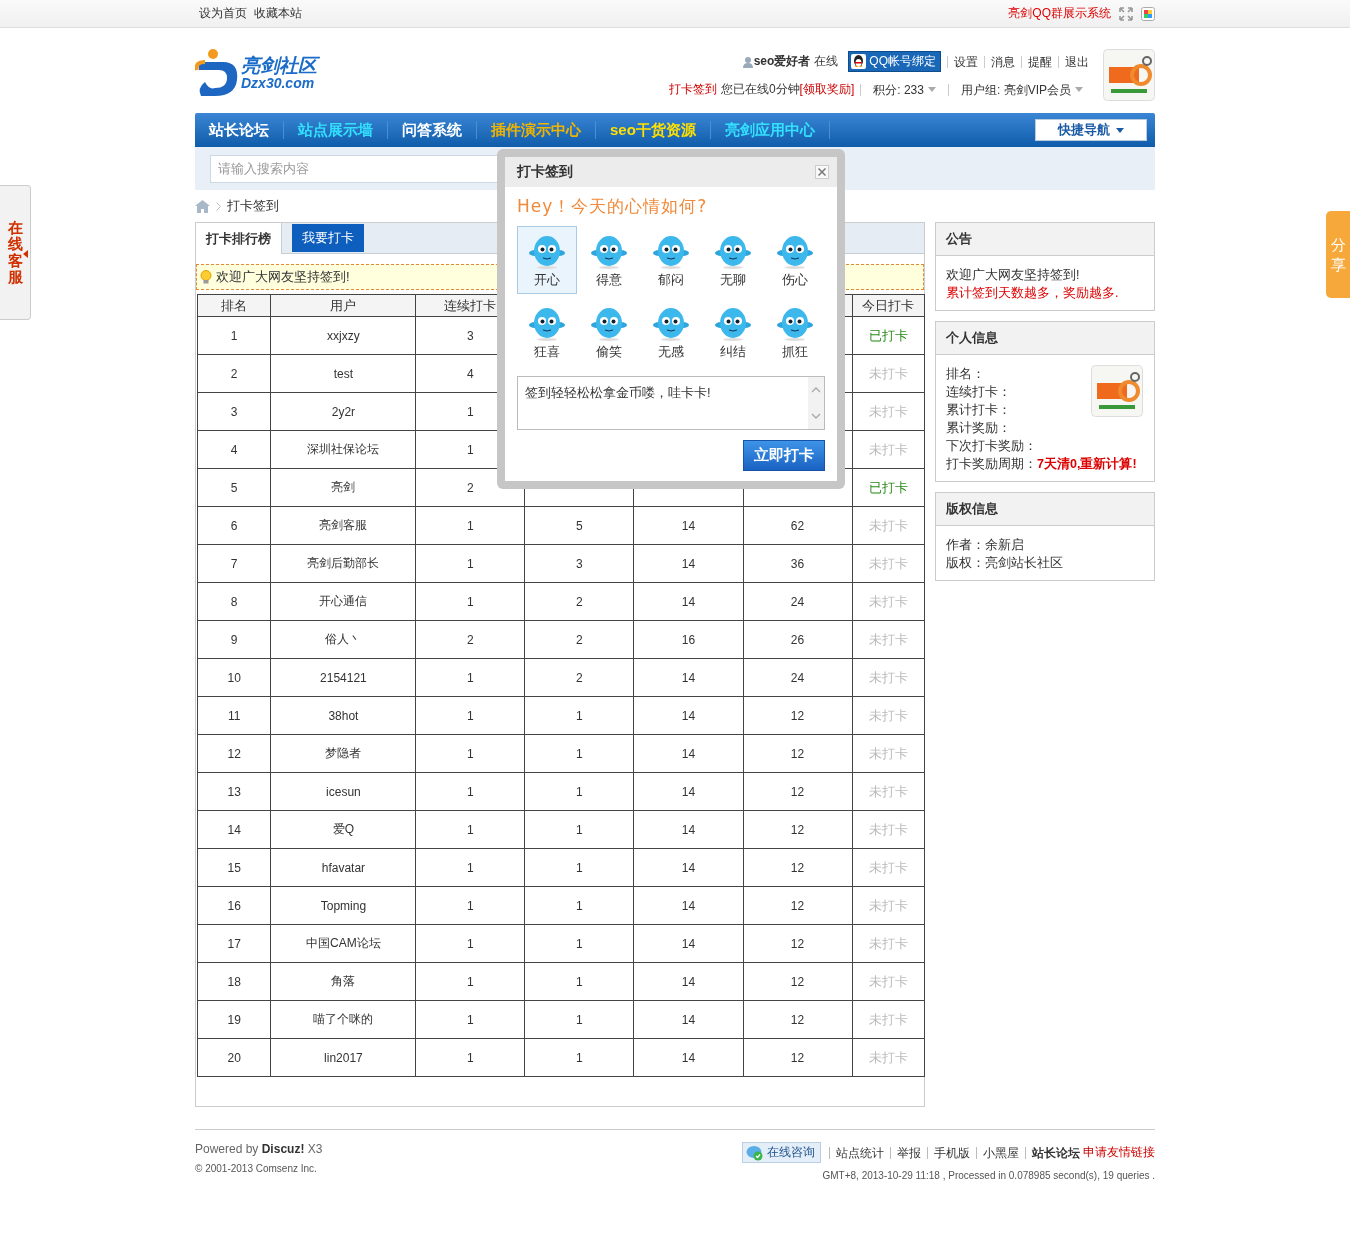 This screenshot has height=1234, width=1350. What do you see at coordinates (951, 1152) in the screenshot?
I see `footer-link: 手机版` at bounding box center [951, 1152].